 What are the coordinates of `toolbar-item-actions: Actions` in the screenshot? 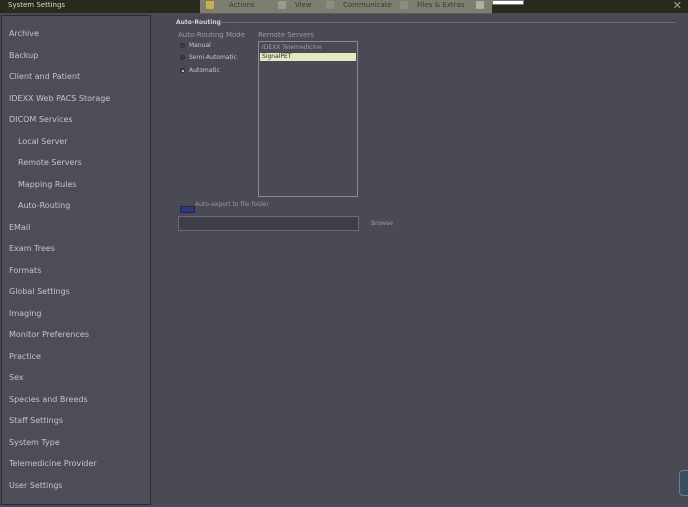 It's located at (230, 5).